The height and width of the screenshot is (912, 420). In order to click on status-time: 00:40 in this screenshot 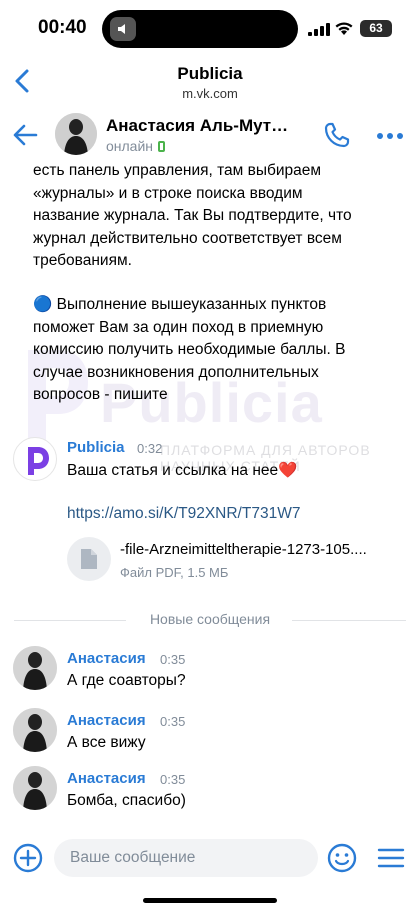, I will do `click(62, 27)`.